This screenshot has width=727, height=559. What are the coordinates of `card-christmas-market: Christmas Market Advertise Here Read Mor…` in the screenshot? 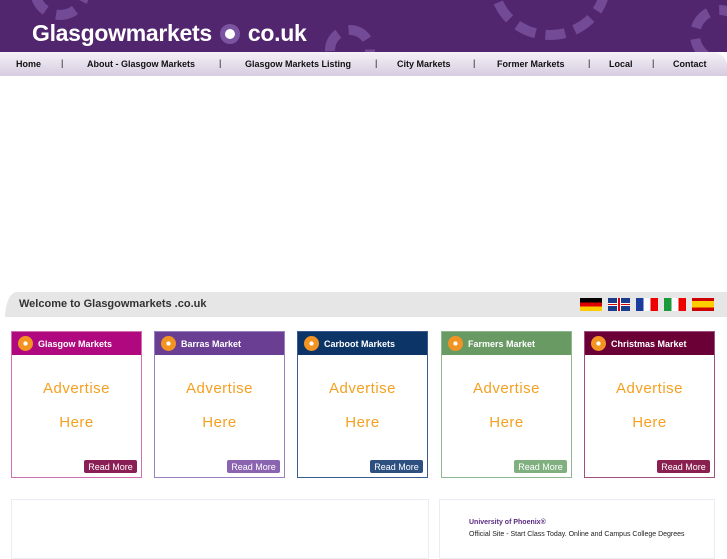 It's located at (649, 404).